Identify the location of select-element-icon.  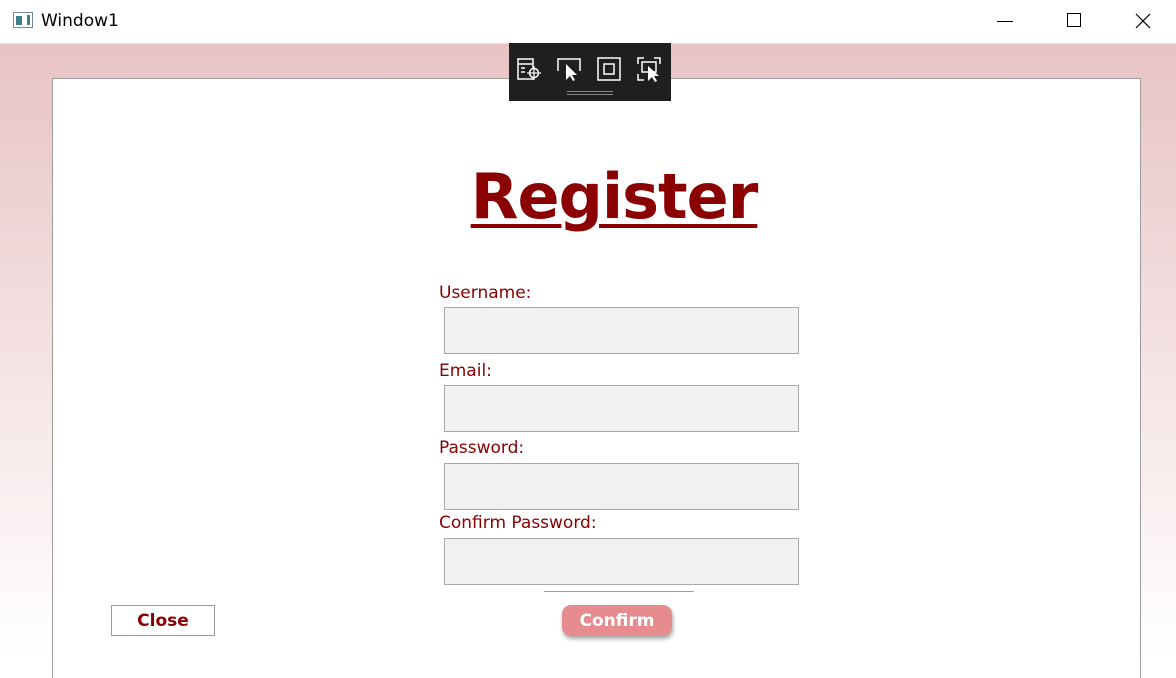
(569, 69).